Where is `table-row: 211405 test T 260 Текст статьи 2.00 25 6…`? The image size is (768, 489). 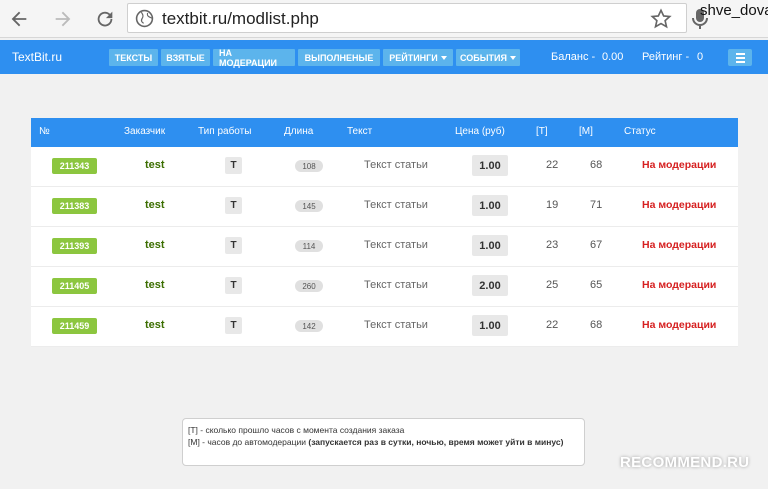
table-row: 211405 test T 260 Текст статьи 2.00 25 6… is located at coordinates (384, 287).